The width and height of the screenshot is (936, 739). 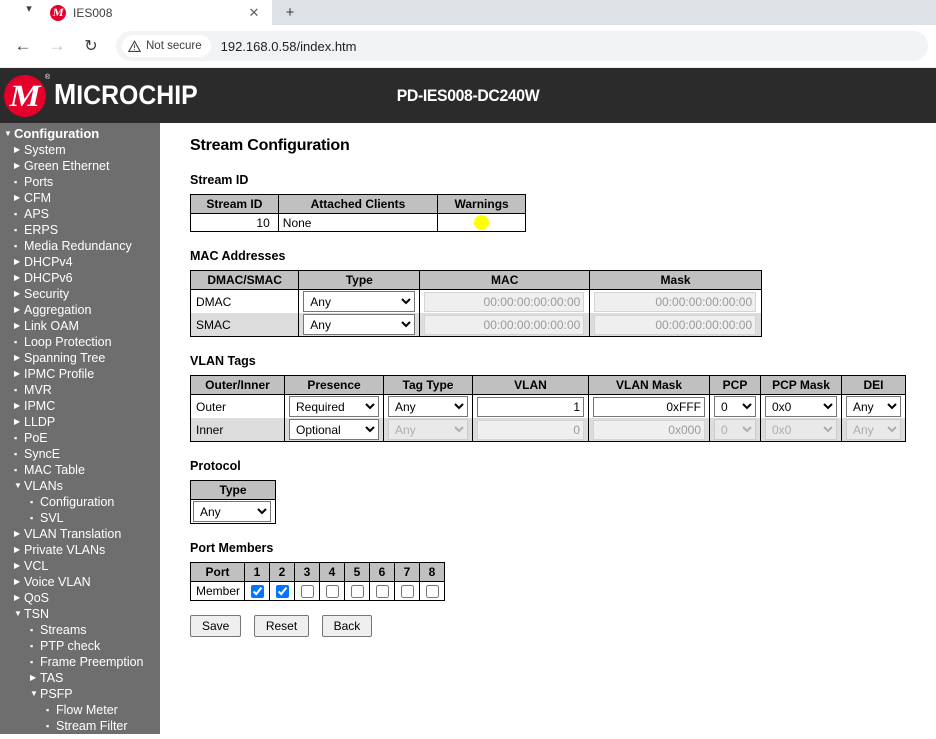 I want to click on registered-mark: ®, so click(x=47, y=77).